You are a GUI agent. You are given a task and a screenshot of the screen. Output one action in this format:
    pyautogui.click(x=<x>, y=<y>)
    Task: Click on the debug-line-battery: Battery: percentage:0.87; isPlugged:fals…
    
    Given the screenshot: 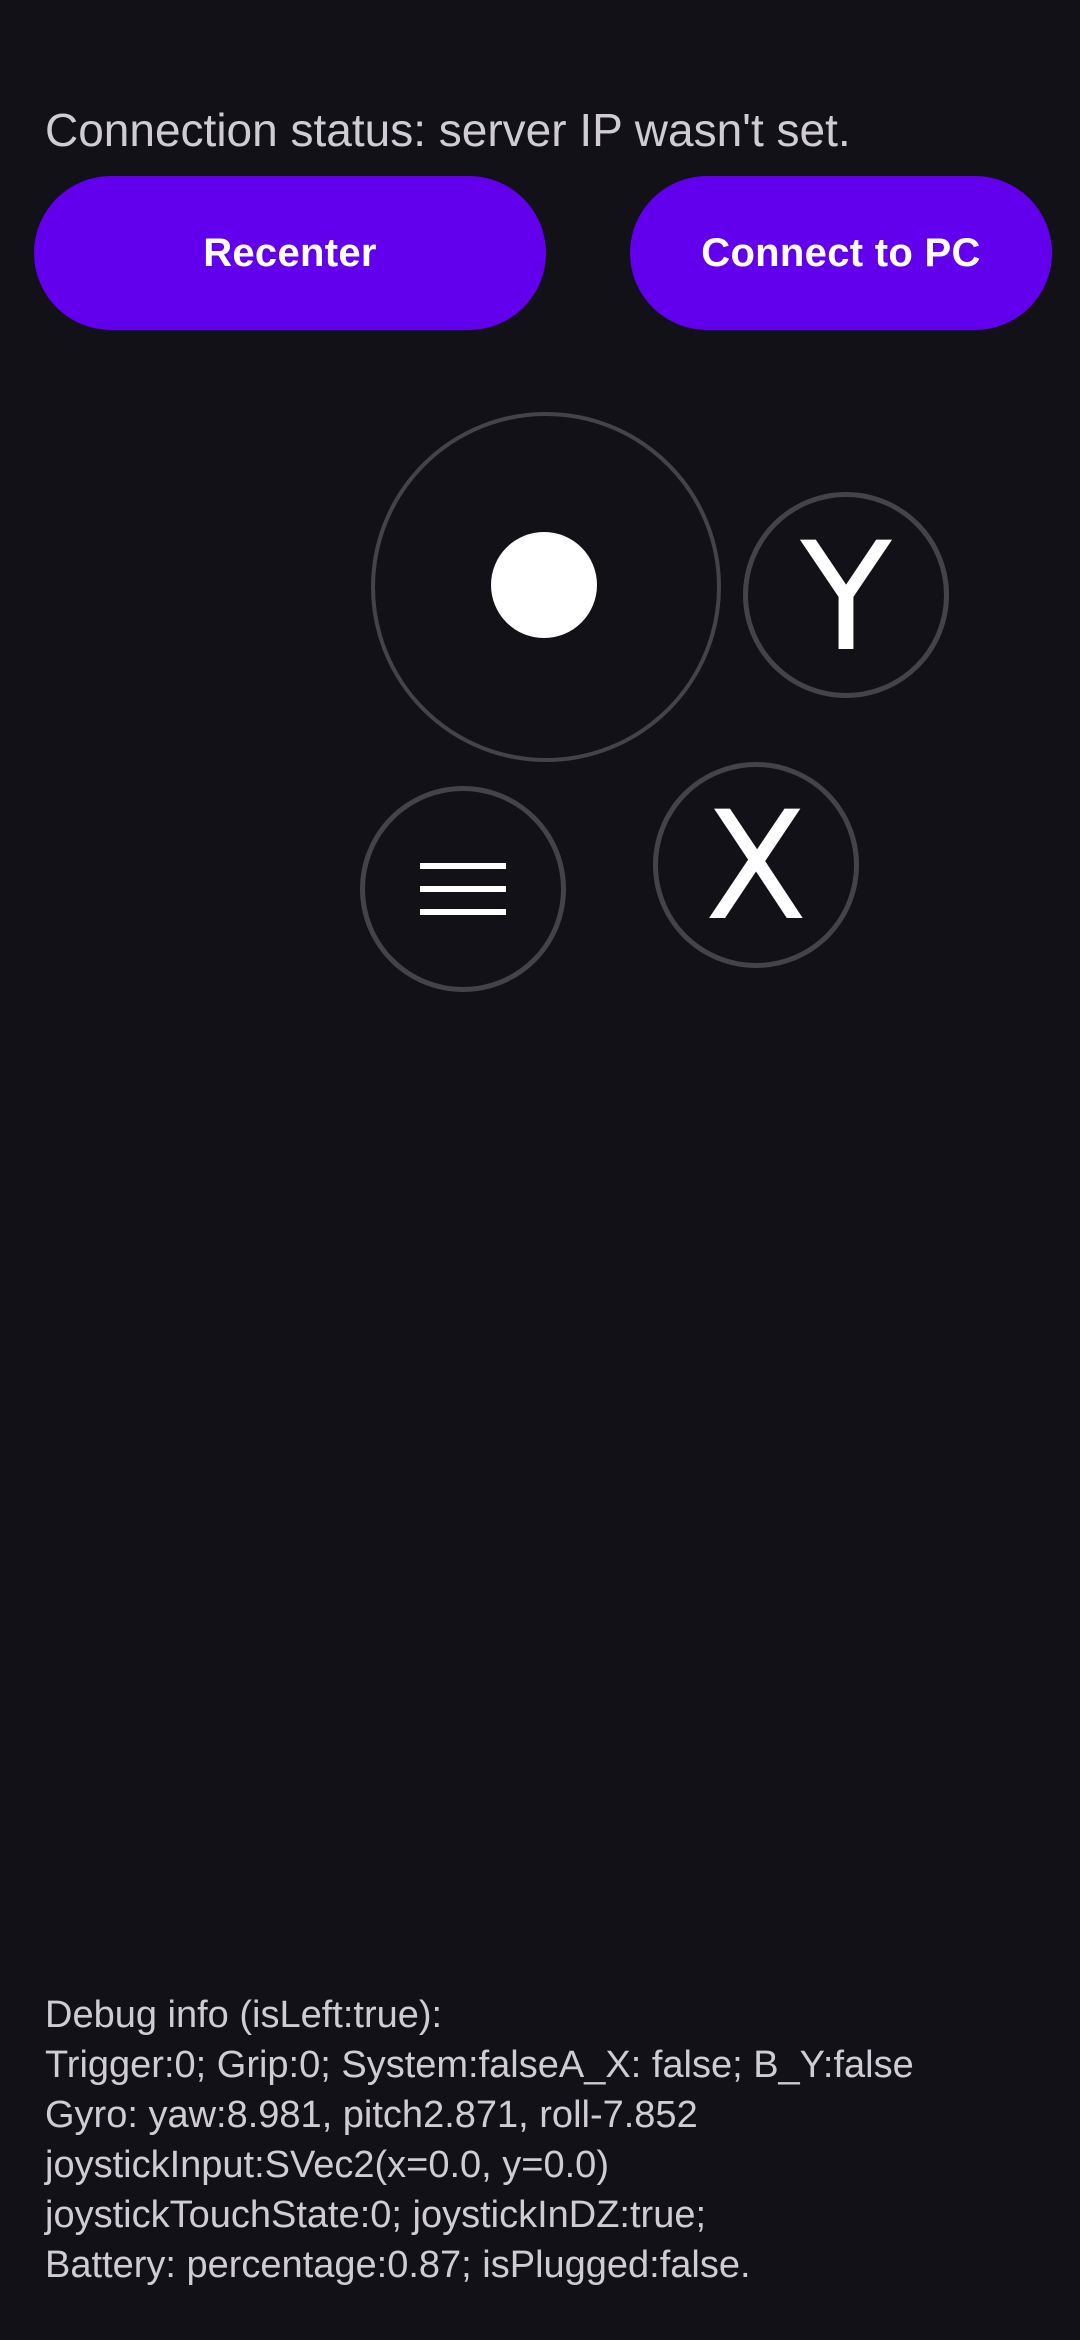 What is the action you would take?
    pyautogui.click(x=398, y=2265)
    